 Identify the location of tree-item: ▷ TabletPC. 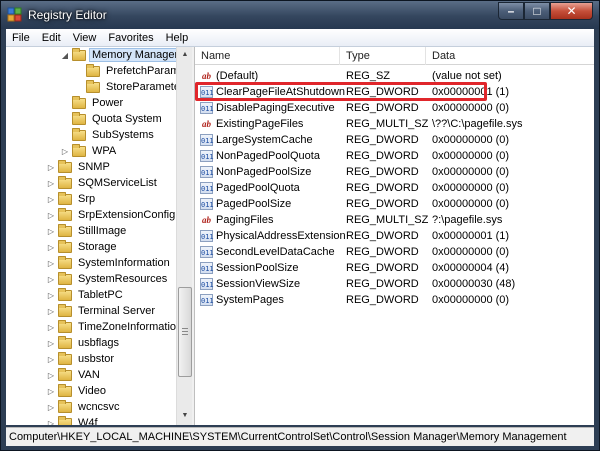
(86, 295).